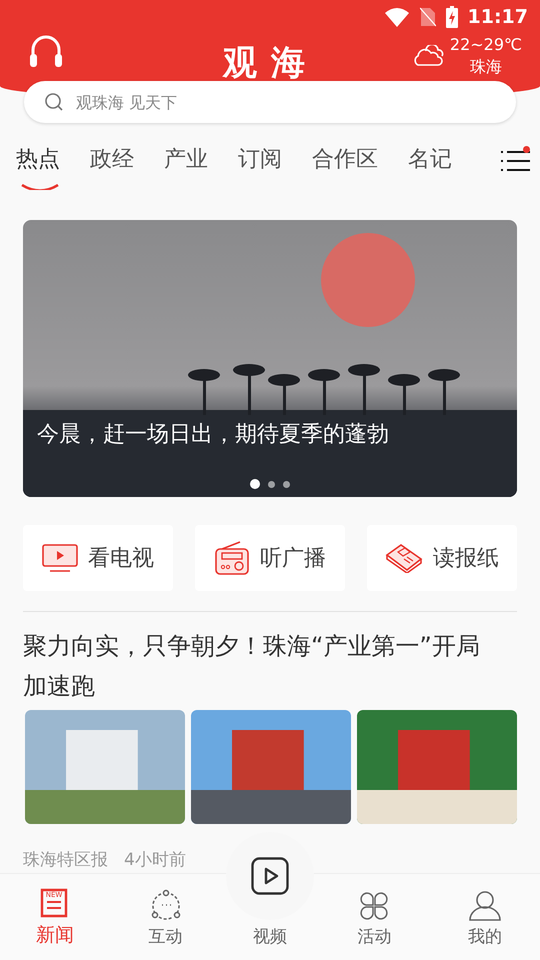 Image resolution: width=540 pixels, height=960 pixels. I want to click on article-source: 珠海特区报, so click(65, 860).